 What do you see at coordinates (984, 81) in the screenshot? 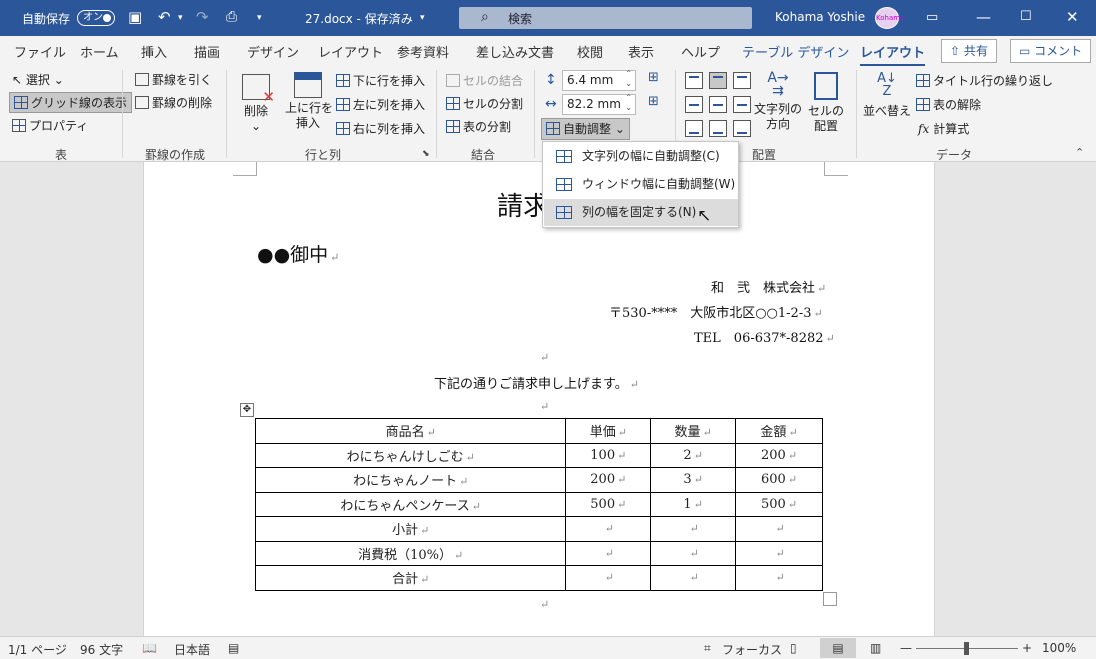
I see `repeat-header-rows-button: タイトル行の繰り返し` at bounding box center [984, 81].